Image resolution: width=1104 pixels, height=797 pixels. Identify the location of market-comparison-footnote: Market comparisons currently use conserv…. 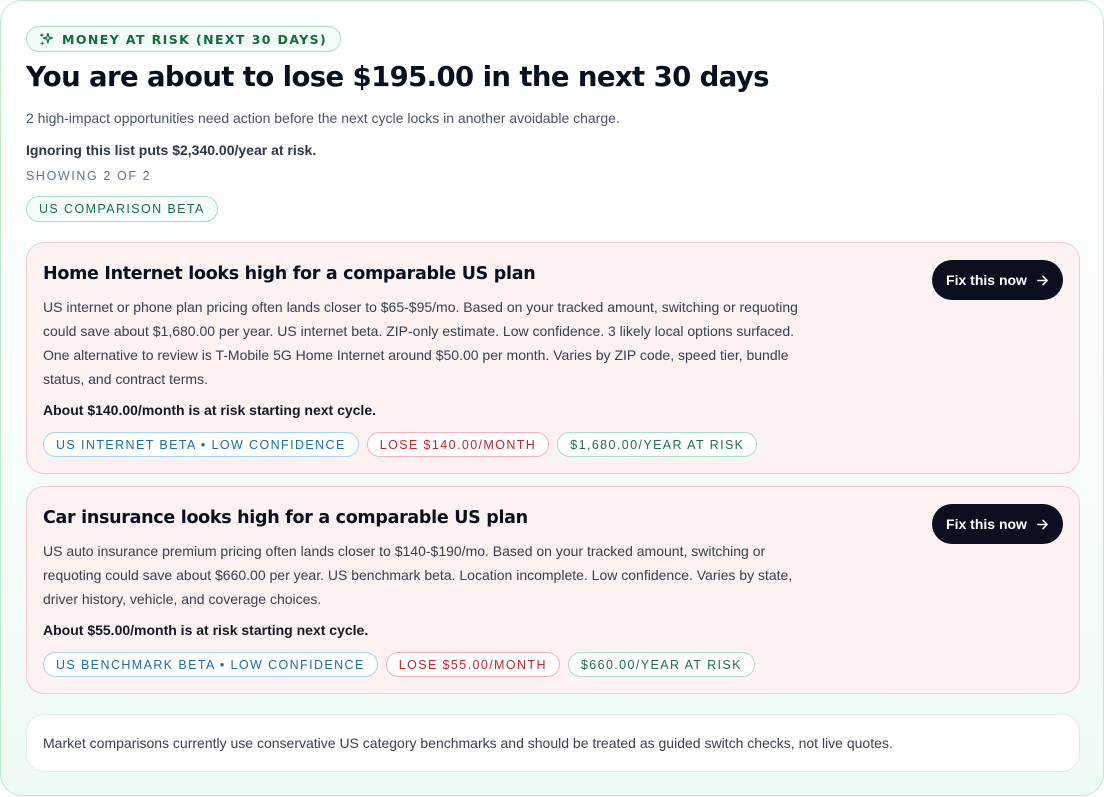
(553, 743).